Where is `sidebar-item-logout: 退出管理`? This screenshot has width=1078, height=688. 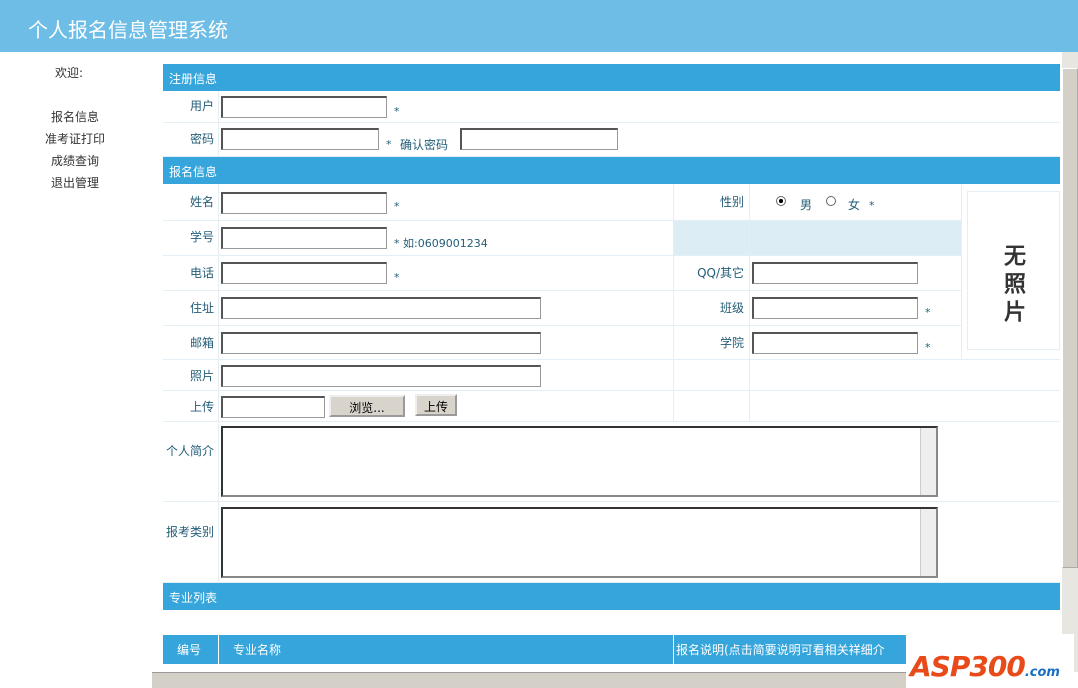
sidebar-item-logout: 退出管理 is located at coordinates (75, 182).